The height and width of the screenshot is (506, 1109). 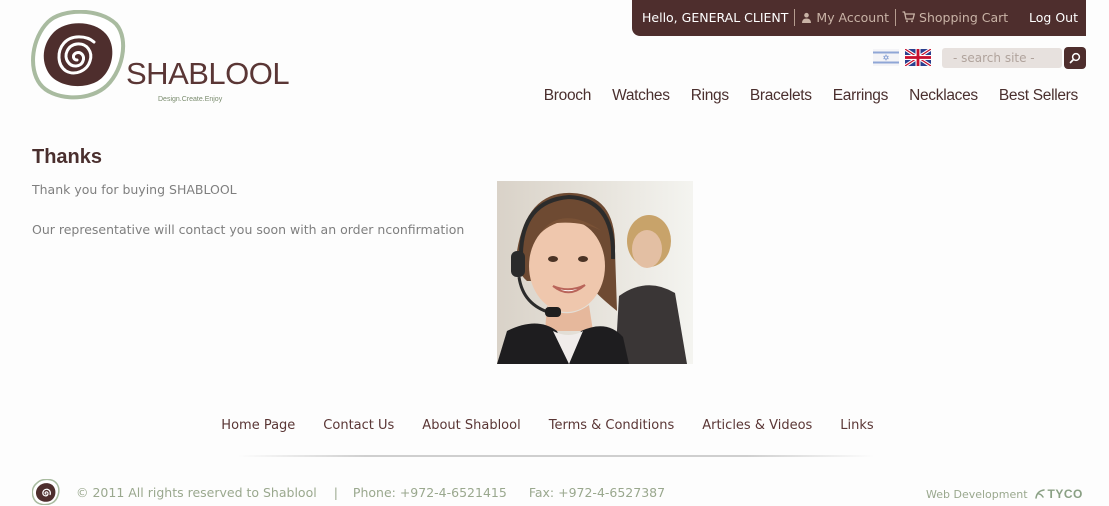 What do you see at coordinates (568, 96) in the screenshot?
I see `nav-item-brooch: Brooch` at bounding box center [568, 96].